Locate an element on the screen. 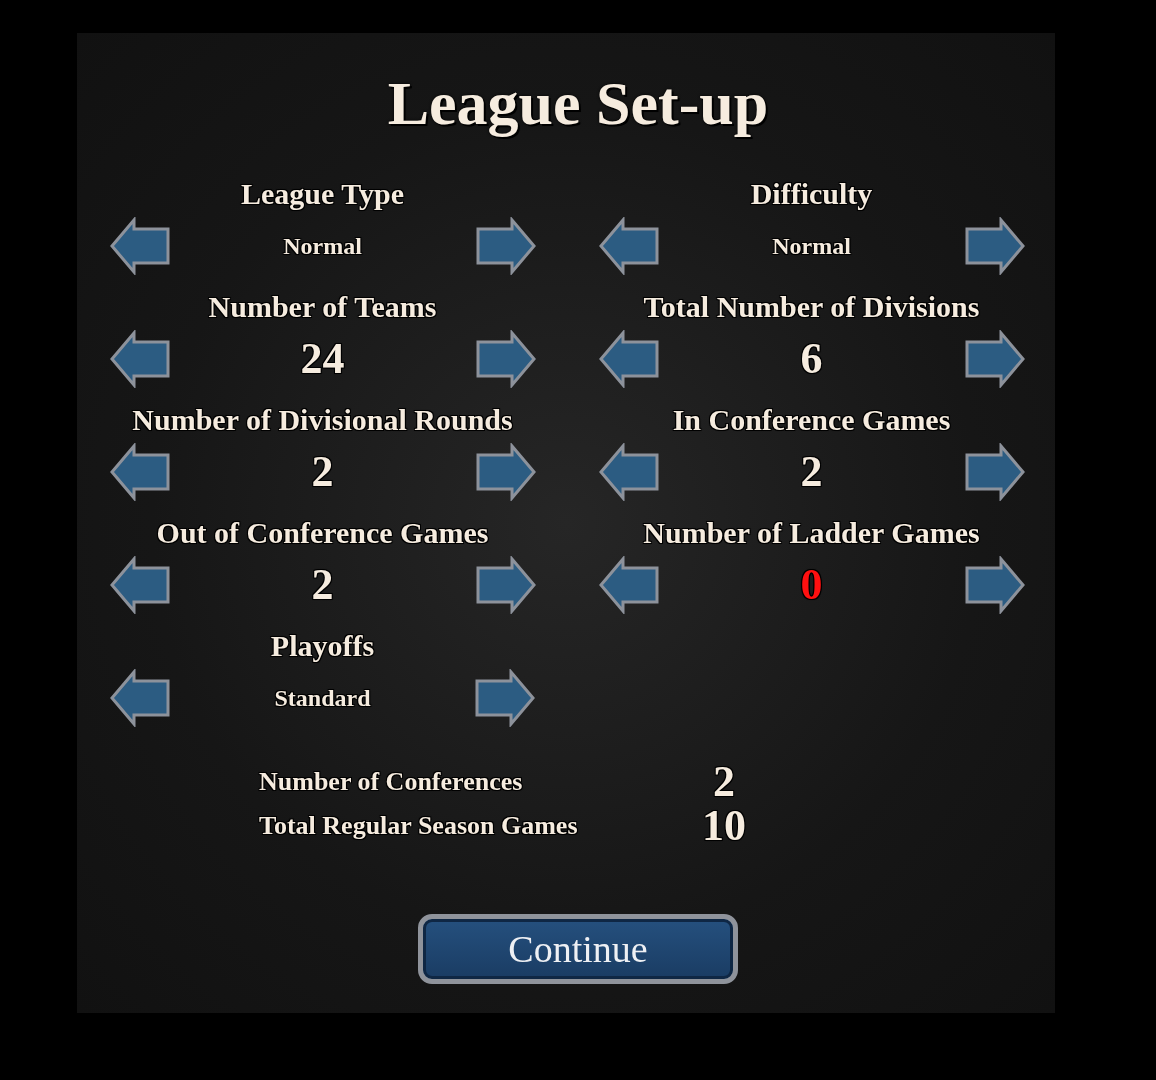 The width and height of the screenshot is (1156, 1080). setting-label: Number of Teams is located at coordinates (322, 307).